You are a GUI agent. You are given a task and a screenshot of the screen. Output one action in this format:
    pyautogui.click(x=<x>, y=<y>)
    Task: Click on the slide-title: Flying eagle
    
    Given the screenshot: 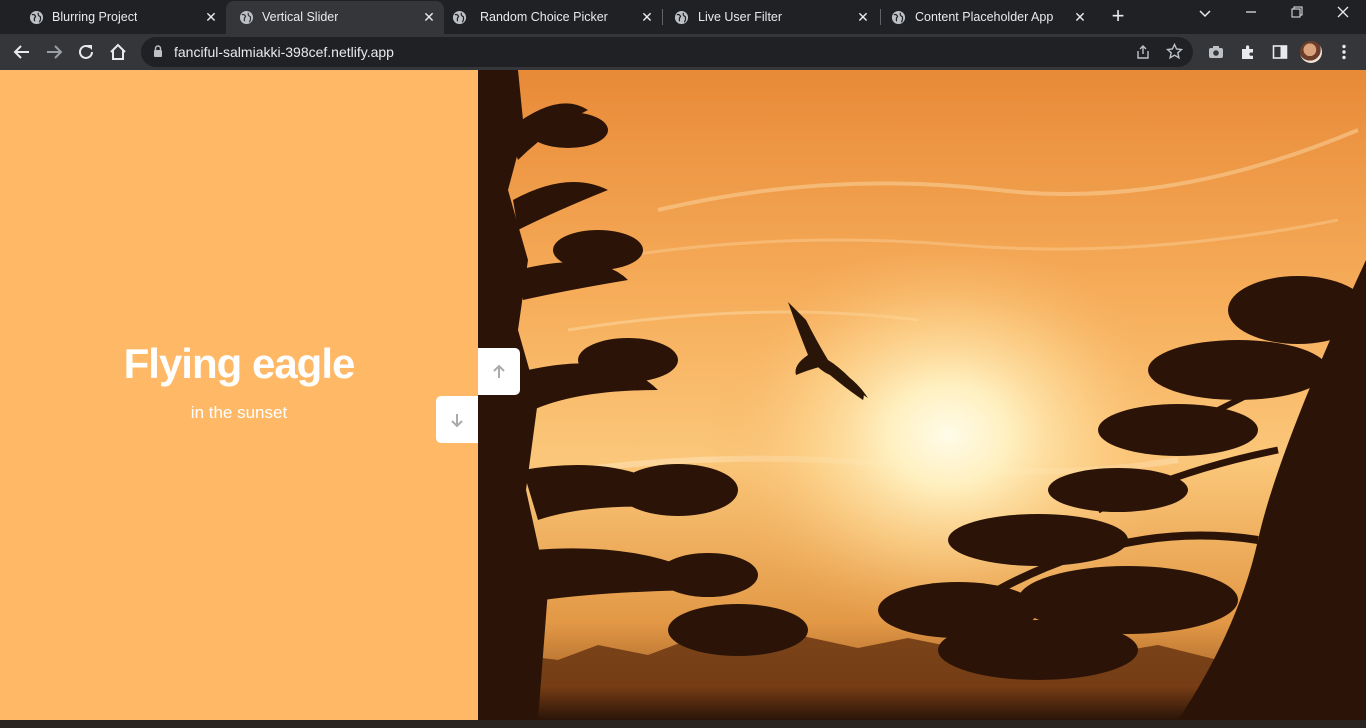 What is the action you would take?
    pyautogui.click(x=239, y=363)
    